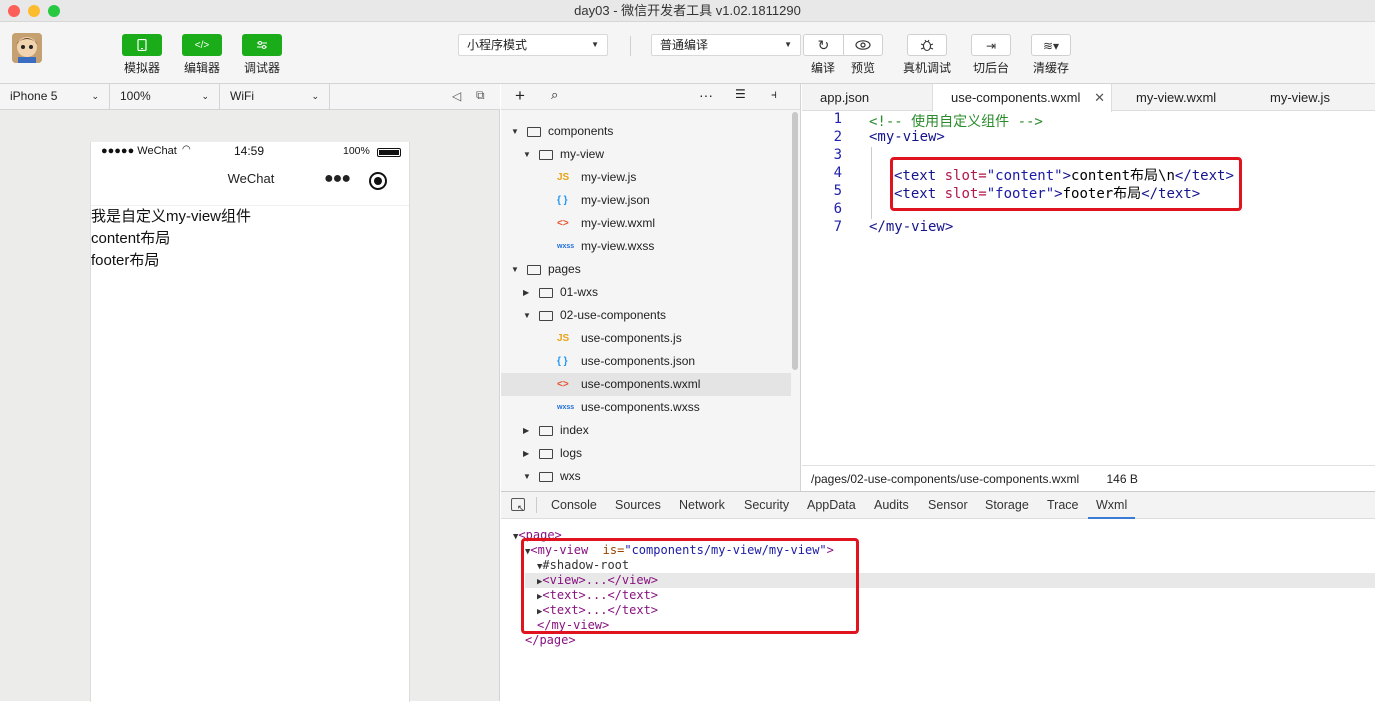 Image resolution: width=1375 pixels, height=702 pixels. I want to click on avatar, so click(27, 48).